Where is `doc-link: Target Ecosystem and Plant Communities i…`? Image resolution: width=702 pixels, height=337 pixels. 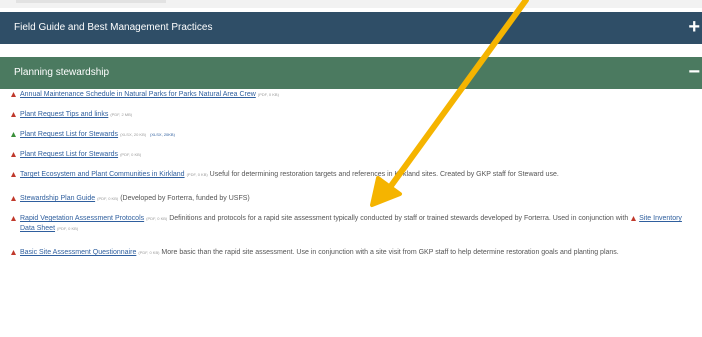 doc-link: Target Ecosystem and Plant Communities i… is located at coordinates (102, 174).